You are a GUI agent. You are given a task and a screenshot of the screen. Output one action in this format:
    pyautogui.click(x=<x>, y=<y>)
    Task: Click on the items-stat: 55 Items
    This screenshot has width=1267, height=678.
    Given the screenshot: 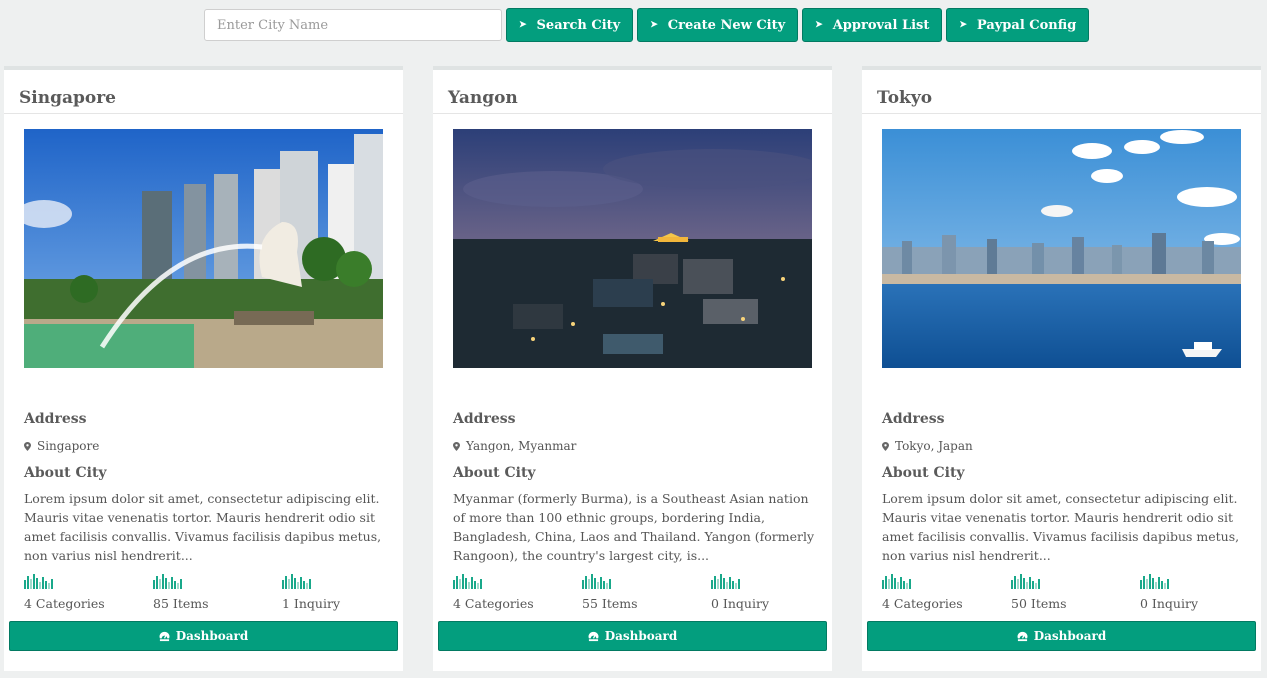 What is the action you would take?
    pyautogui.click(x=642, y=592)
    